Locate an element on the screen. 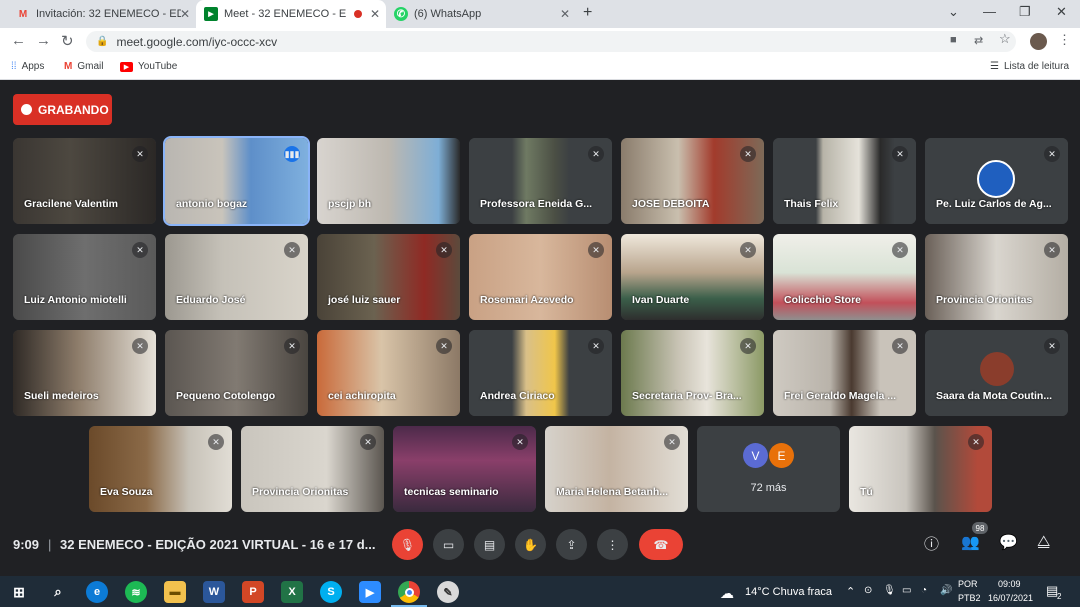 The width and height of the screenshot is (1080, 607). taskbar-time: 09:09 is located at coordinates (1009, 584).